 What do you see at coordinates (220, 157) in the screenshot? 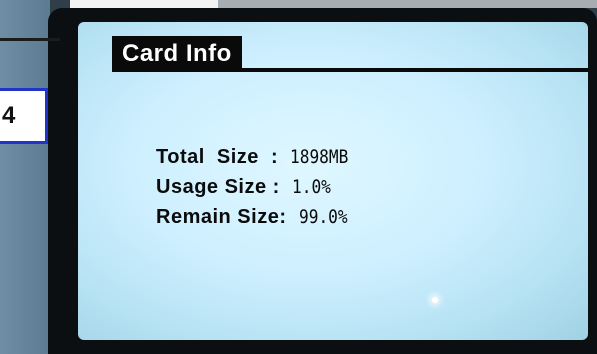
I see `total-size-label: Total Size :` at bounding box center [220, 157].